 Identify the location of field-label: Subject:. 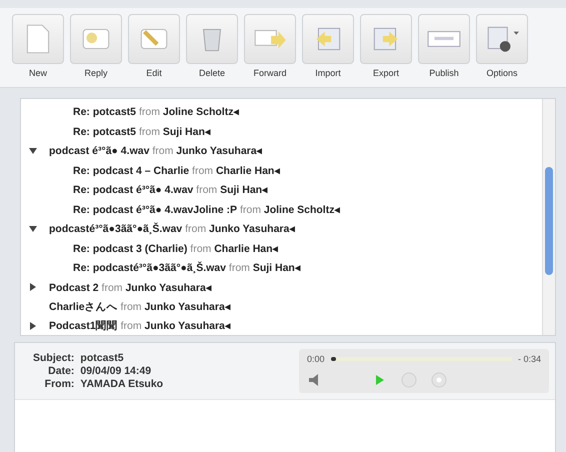
(53, 358).